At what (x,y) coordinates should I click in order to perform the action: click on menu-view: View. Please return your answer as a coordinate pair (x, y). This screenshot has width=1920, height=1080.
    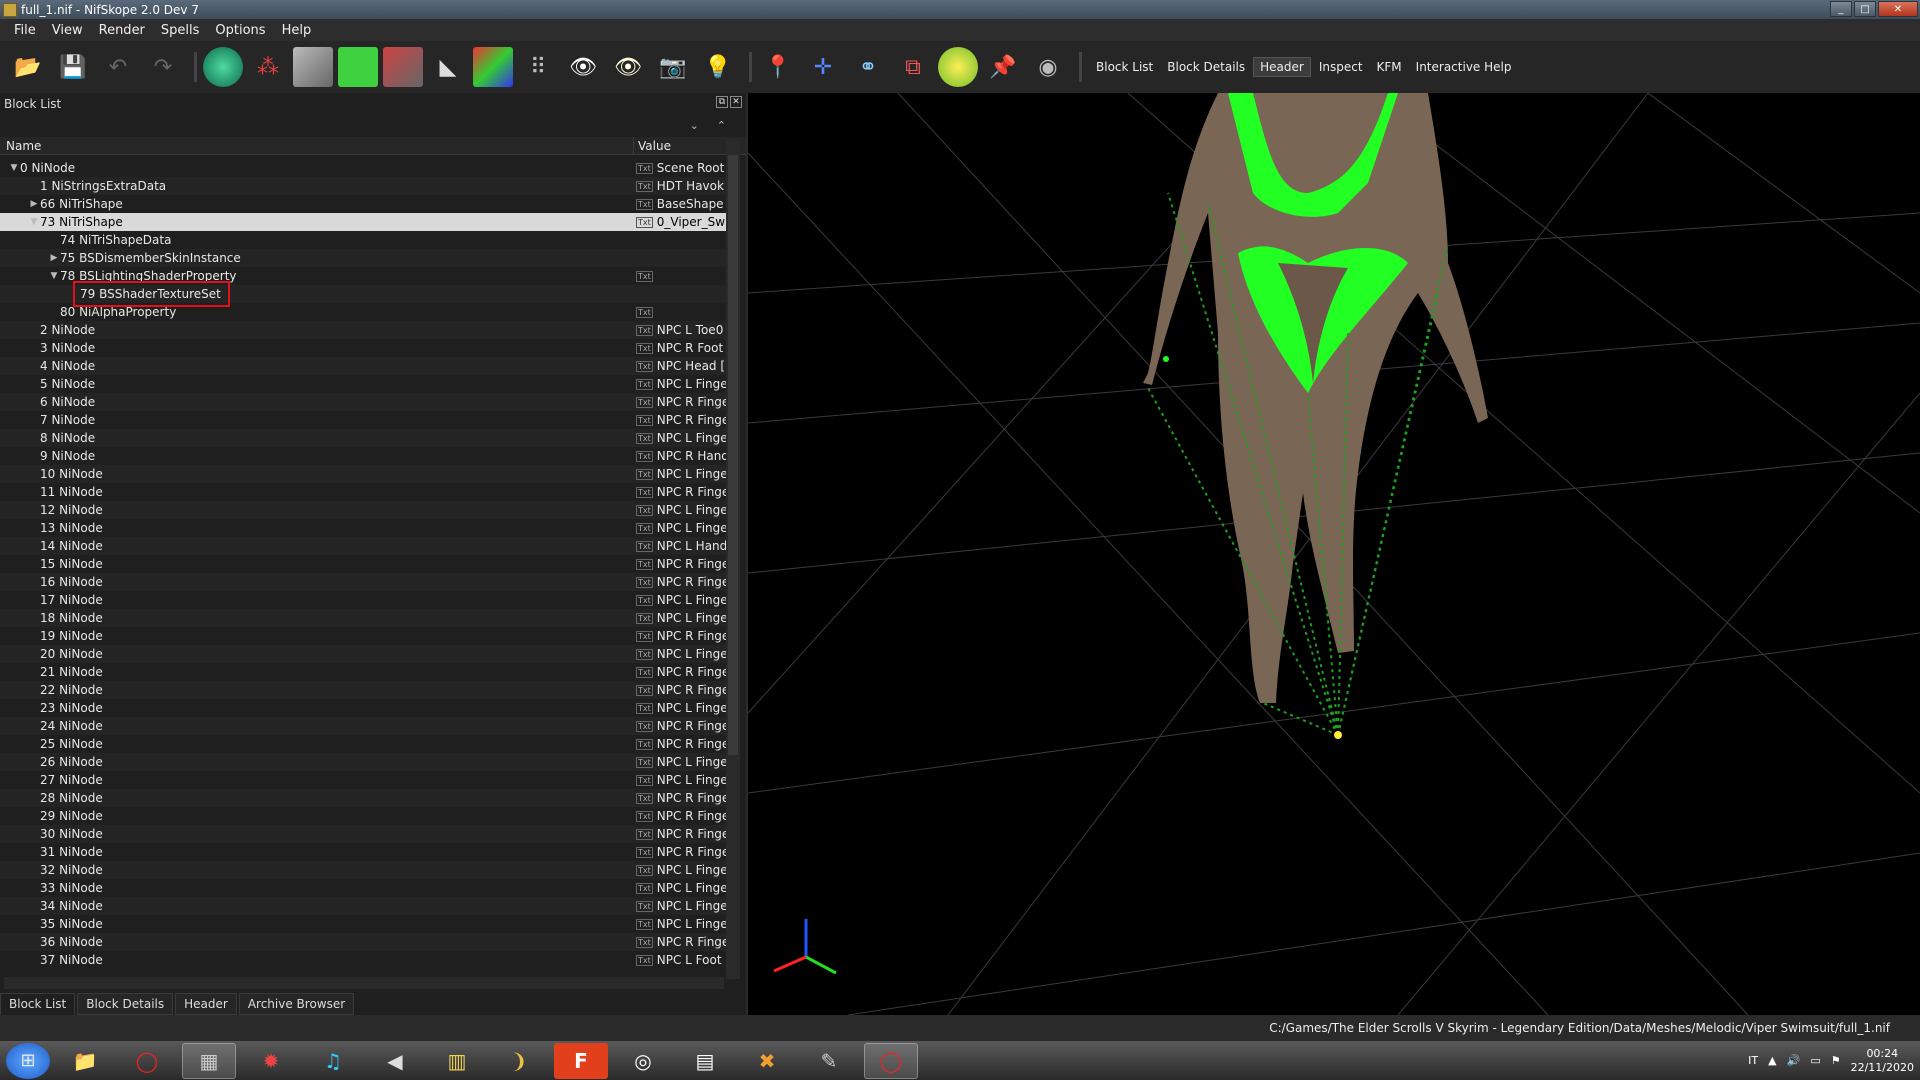
    Looking at the image, I should click on (67, 30).